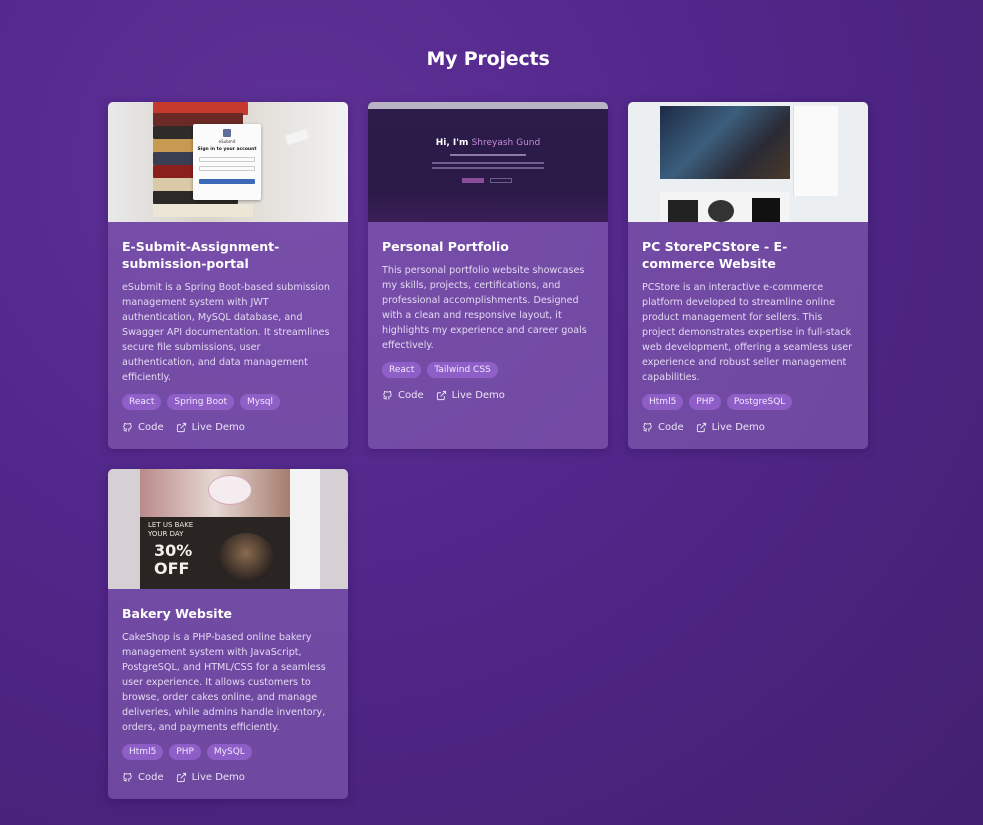 The image size is (983, 825). Describe the element at coordinates (725, 142) in the screenshot. I see `gaming-setup-image` at that location.